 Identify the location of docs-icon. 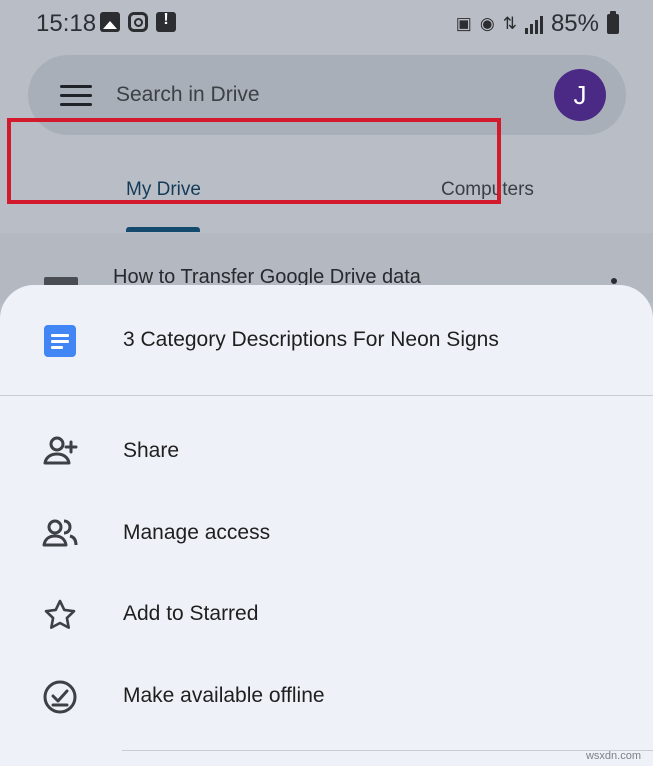
(60, 341).